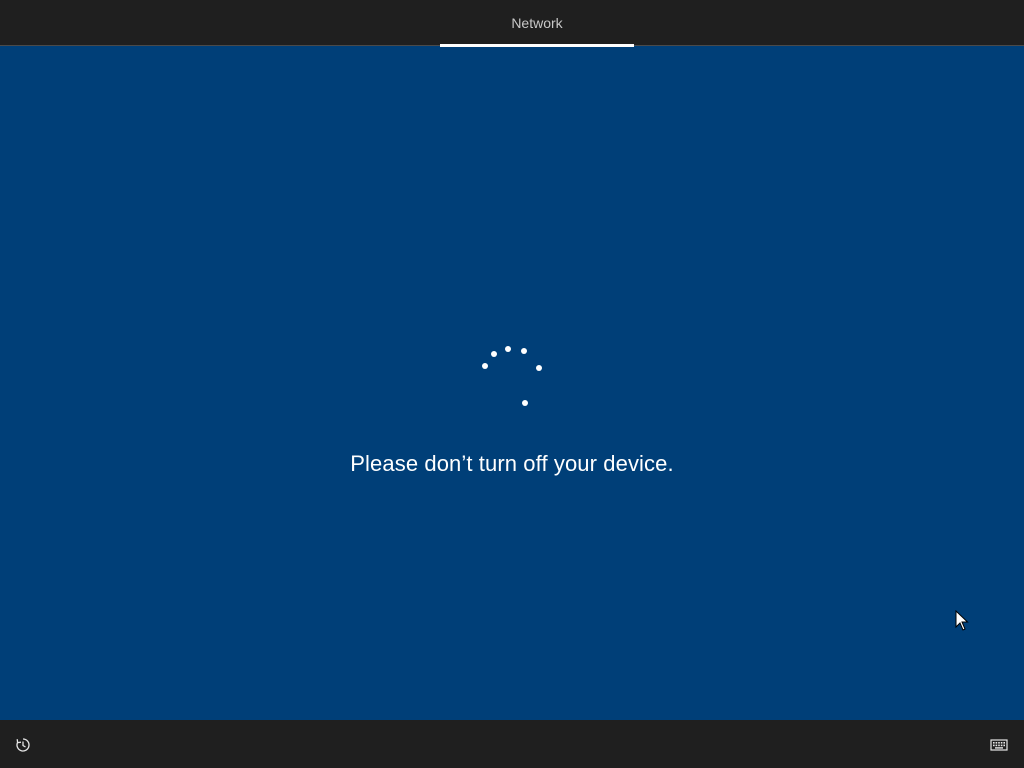 This screenshot has height=768, width=1024. I want to click on mouse-pointer-icon, so click(962, 620).